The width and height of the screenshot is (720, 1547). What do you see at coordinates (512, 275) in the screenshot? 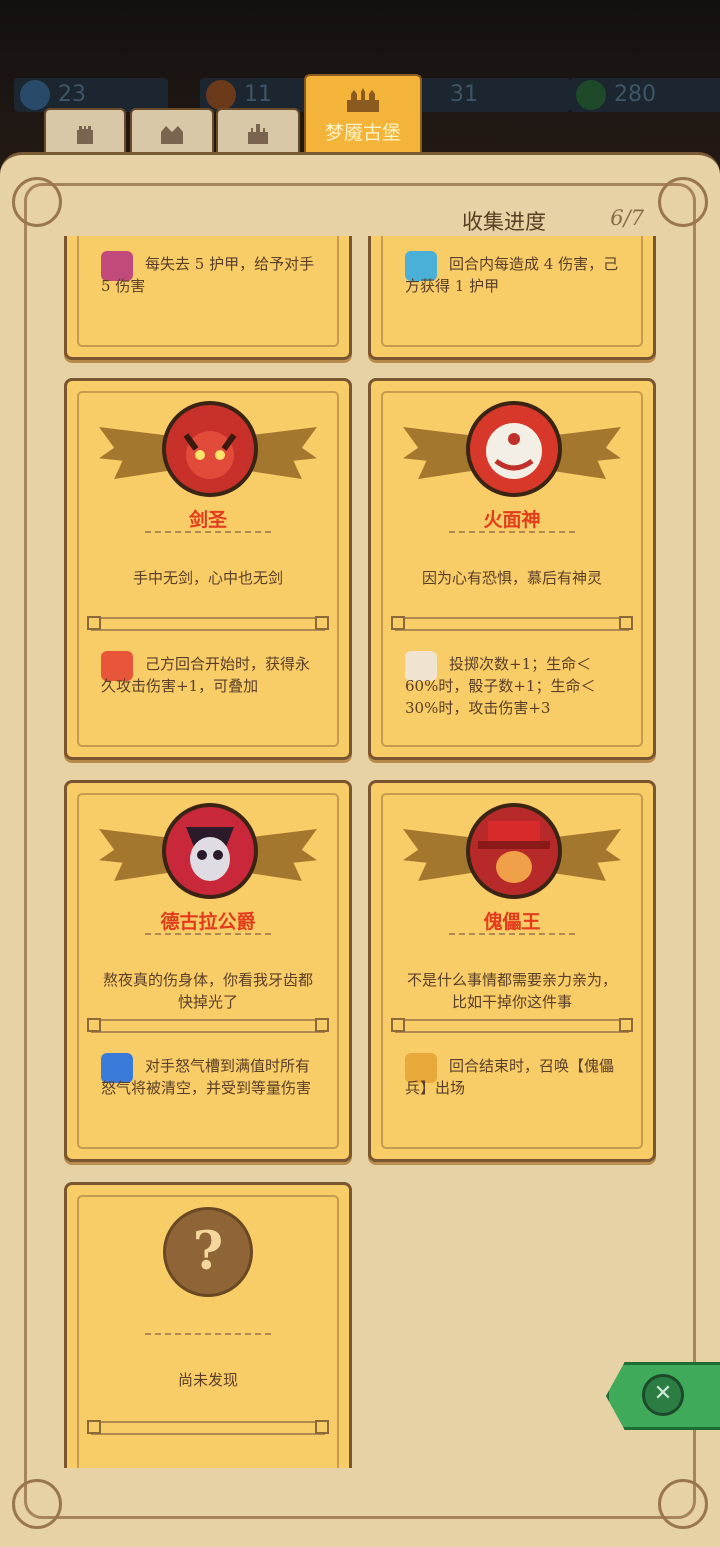
I see `card-effect: 回合内每造成 4 伤害，己方获得 1 护甲` at bounding box center [512, 275].